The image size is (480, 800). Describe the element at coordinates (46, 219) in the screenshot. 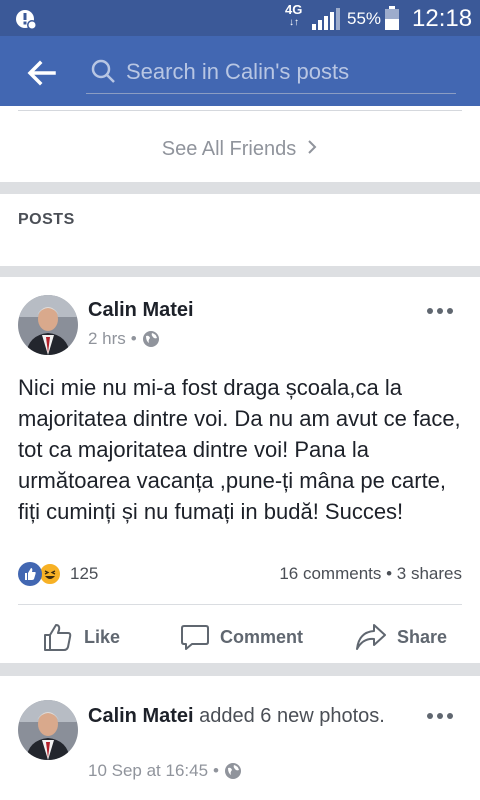

I see `posts-heading: POSTS` at that location.